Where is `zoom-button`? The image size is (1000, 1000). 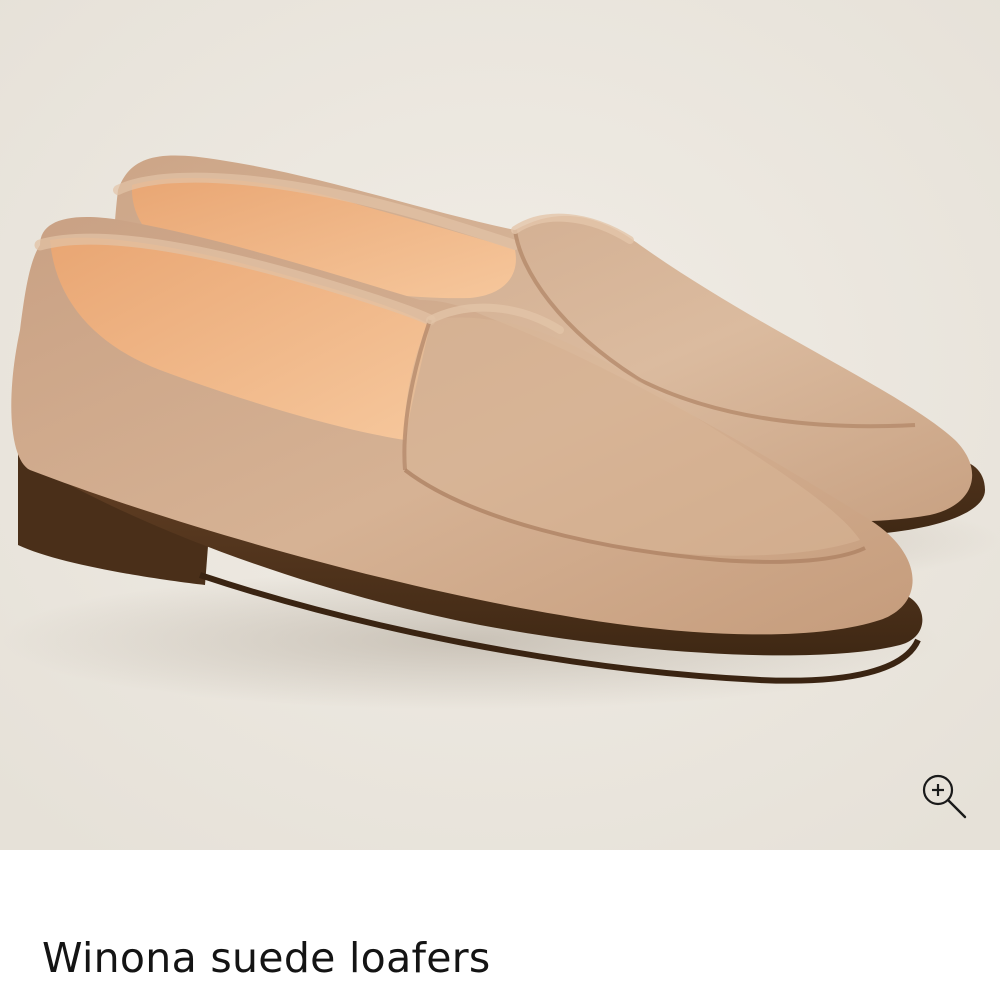 zoom-button is located at coordinates (943, 795).